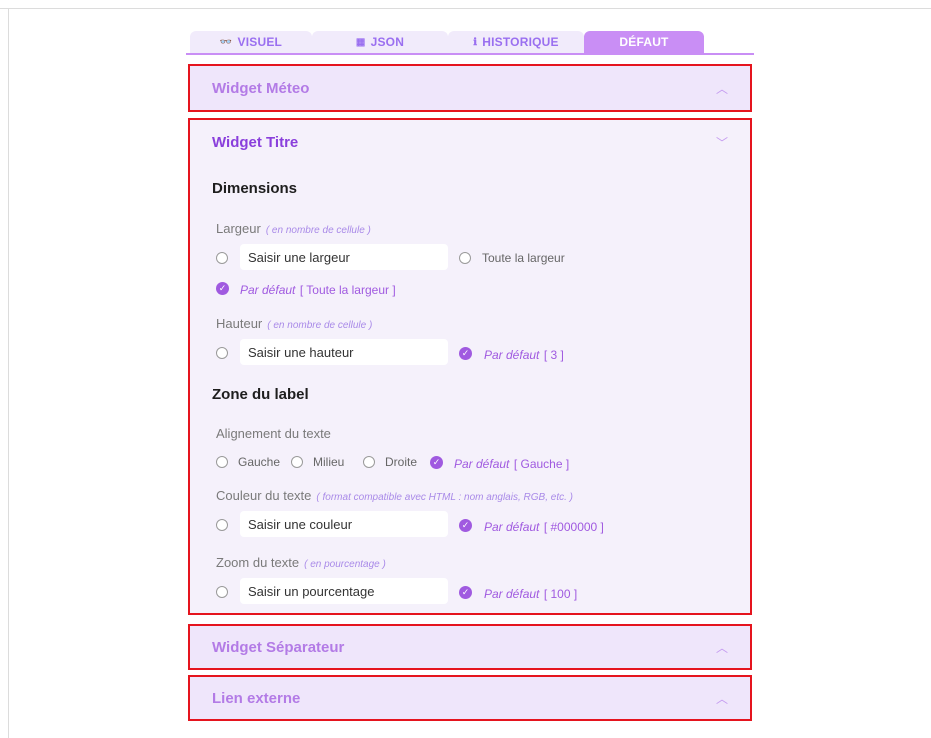 The height and width of the screenshot is (738, 931). I want to click on tab-defaut: DÉFAUT, so click(644, 42).